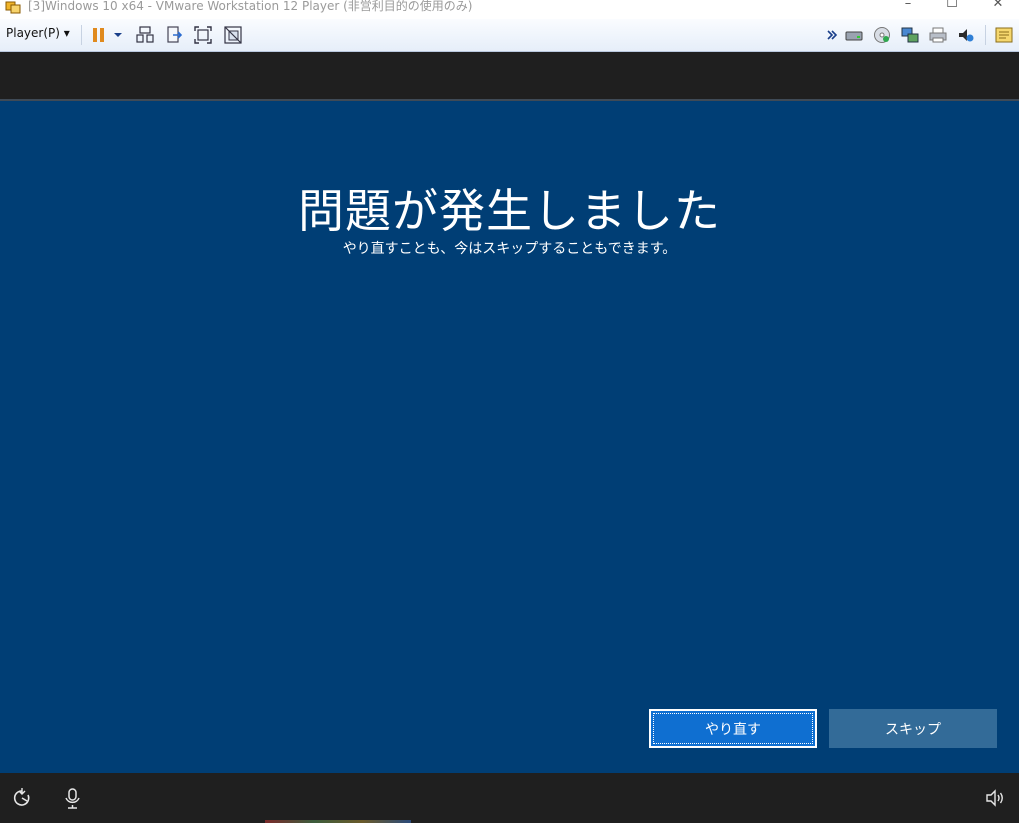 The width and height of the screenshot is (1019, 823). I want to click on printer-icon, so click(938, 35).